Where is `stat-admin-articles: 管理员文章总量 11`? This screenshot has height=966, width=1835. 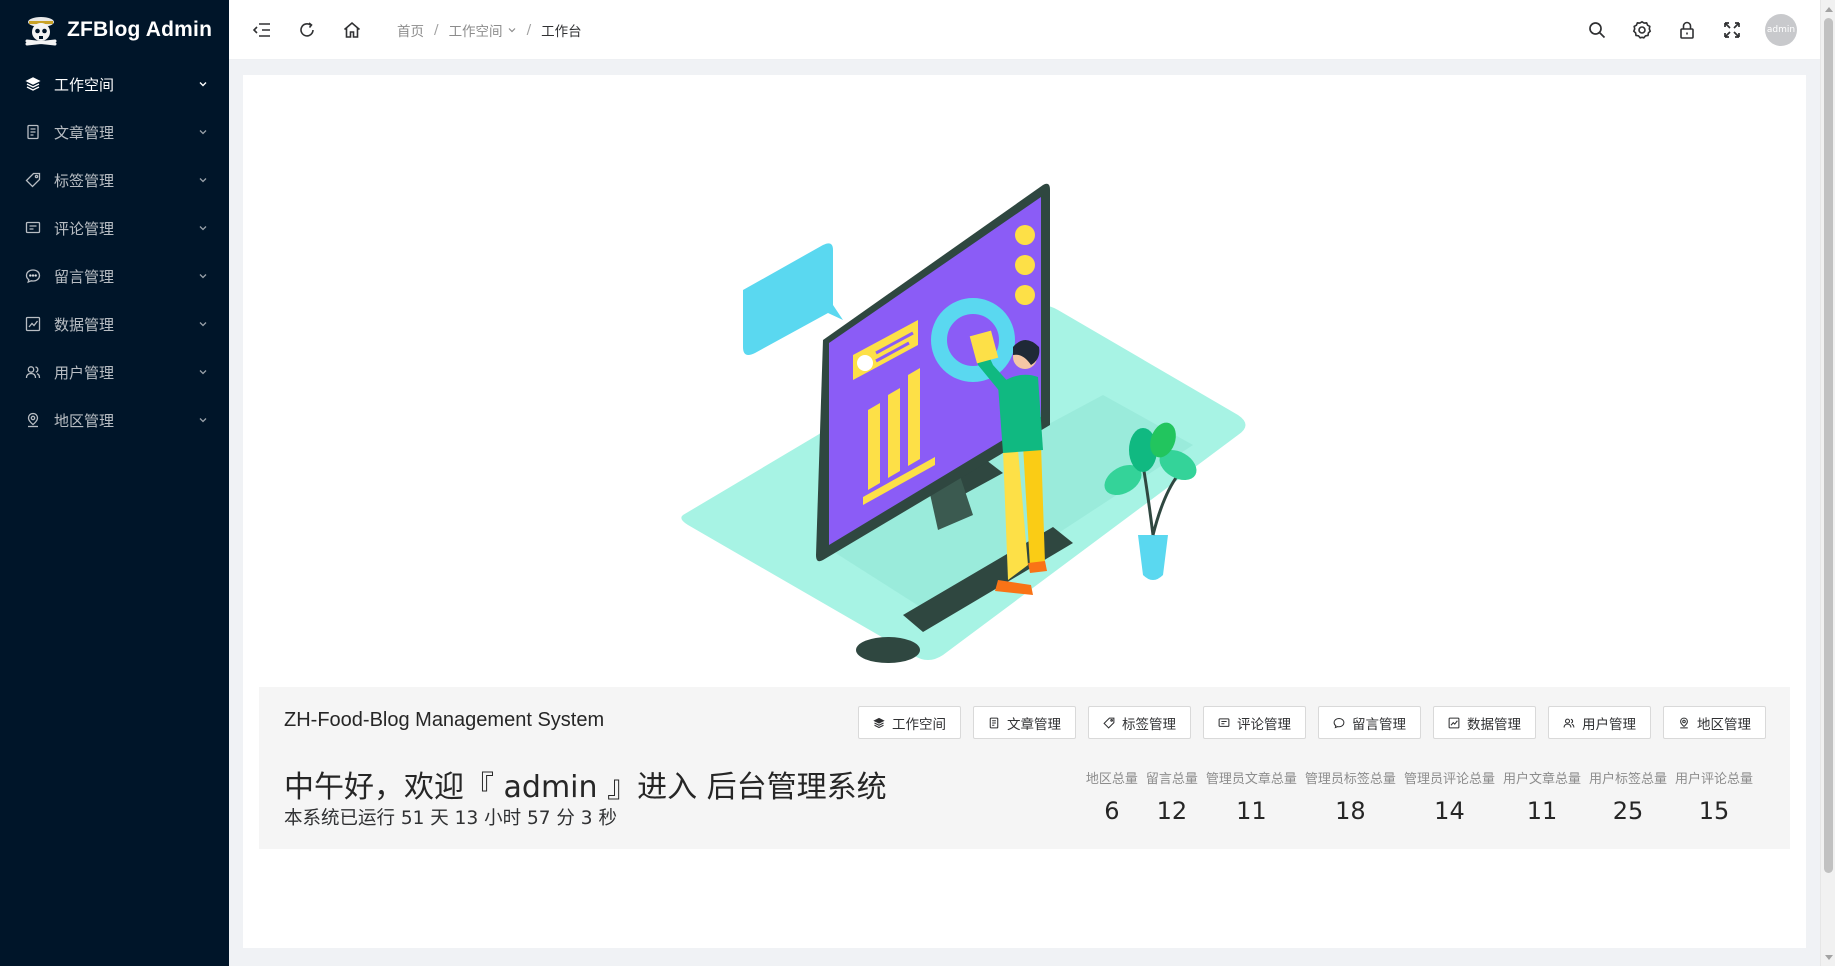 stat-admin-articles: 管理员文章总量 11 is located at coordinates (1251, 796).